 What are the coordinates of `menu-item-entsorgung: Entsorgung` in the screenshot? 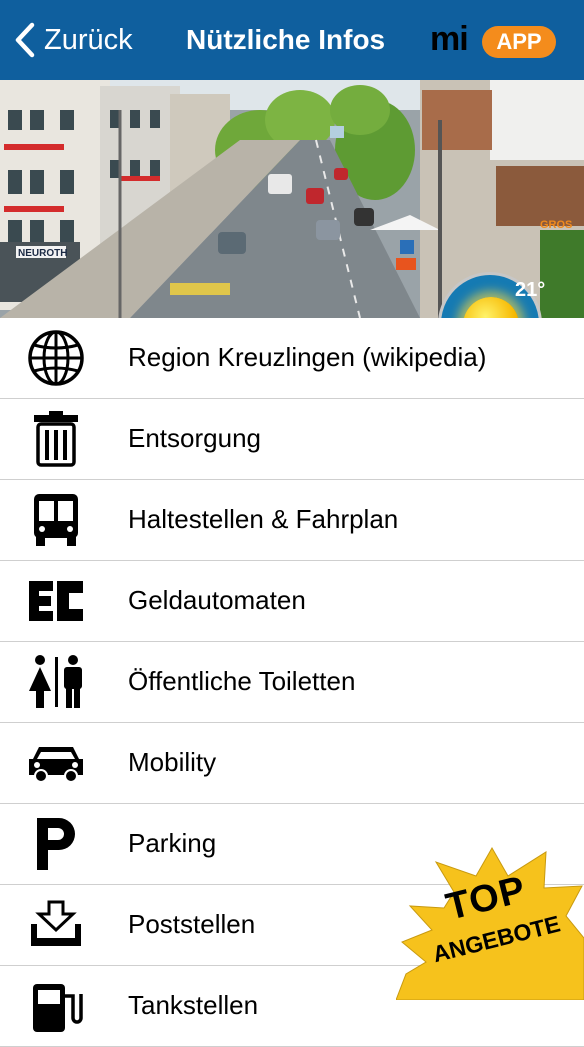 It's located at (292, 439).